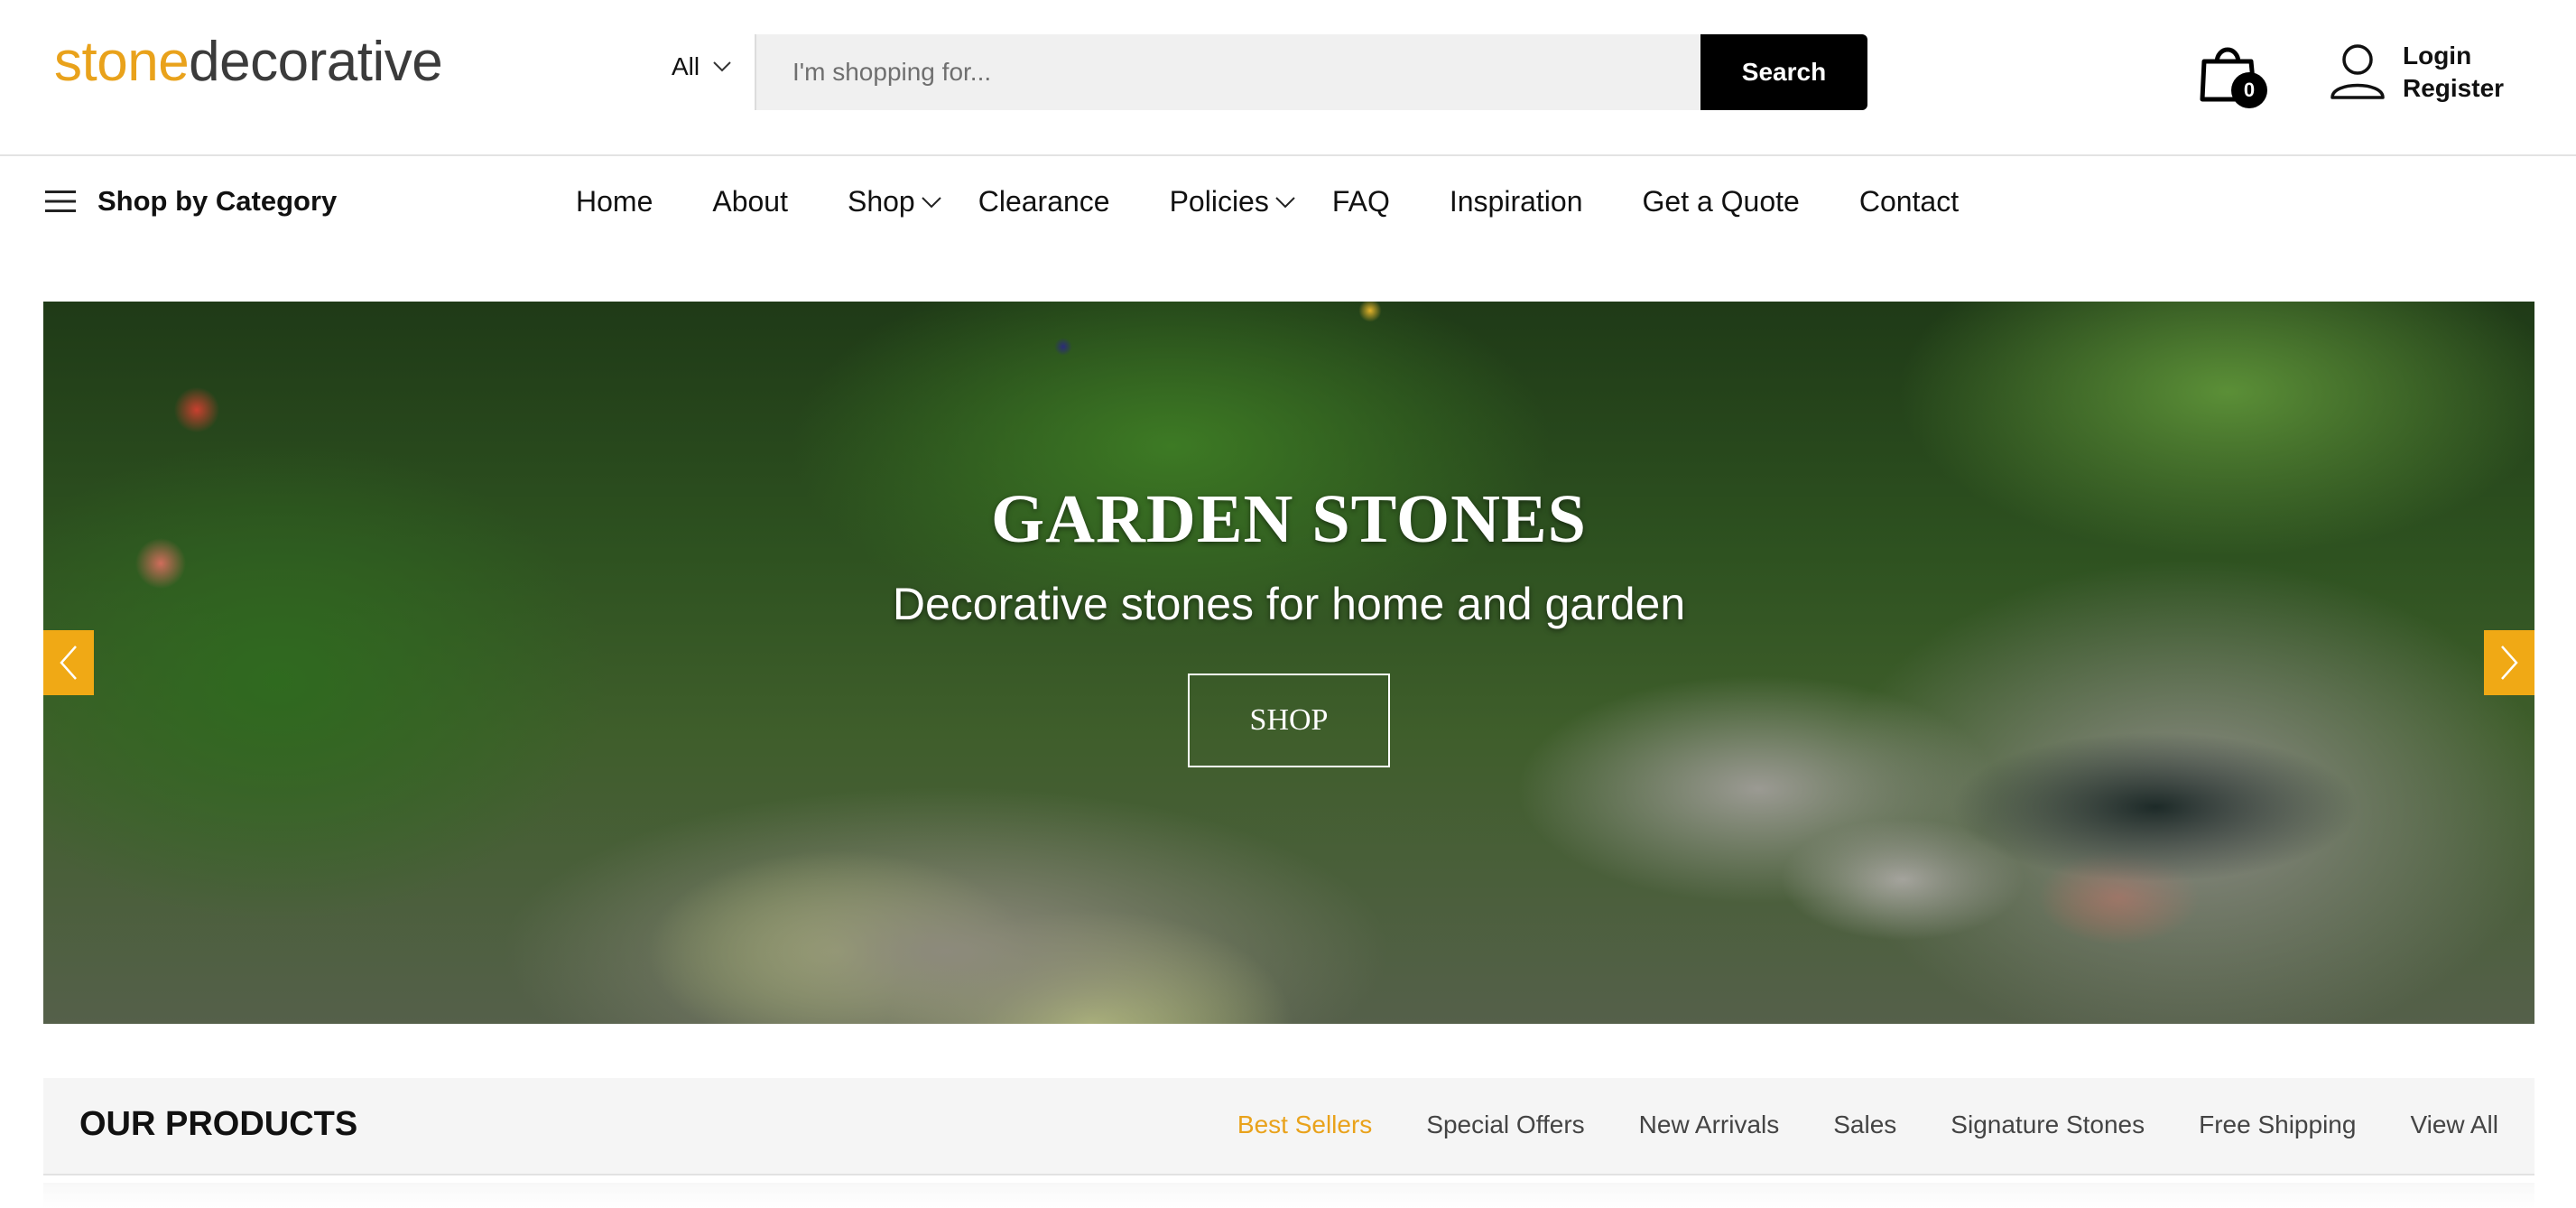  What do you see at coordinates (1505, 1124) in the screenshot?
I see `tab-special-offers: Special Offers` at bounding box center [1505, 1124].